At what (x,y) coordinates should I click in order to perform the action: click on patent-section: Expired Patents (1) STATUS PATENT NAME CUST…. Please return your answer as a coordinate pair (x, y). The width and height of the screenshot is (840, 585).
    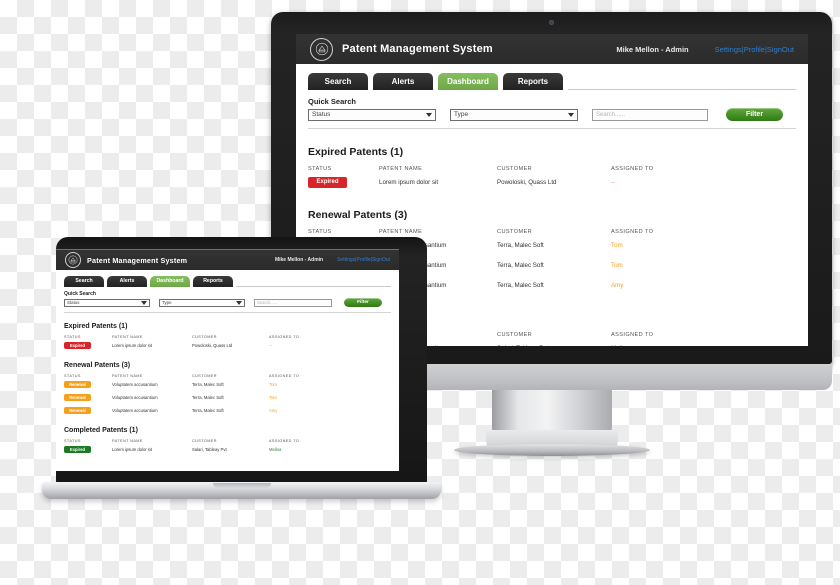
    Looking at the image, I should click on (552, 169).